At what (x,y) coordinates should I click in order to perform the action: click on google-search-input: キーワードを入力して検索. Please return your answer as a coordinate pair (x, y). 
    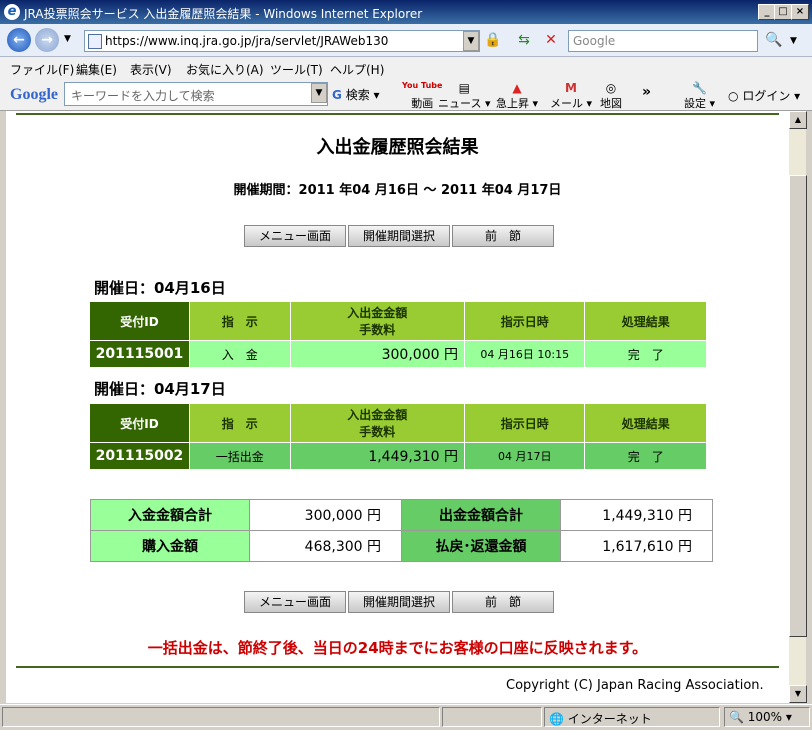
    Looking at the image, I should click on (196, 94).